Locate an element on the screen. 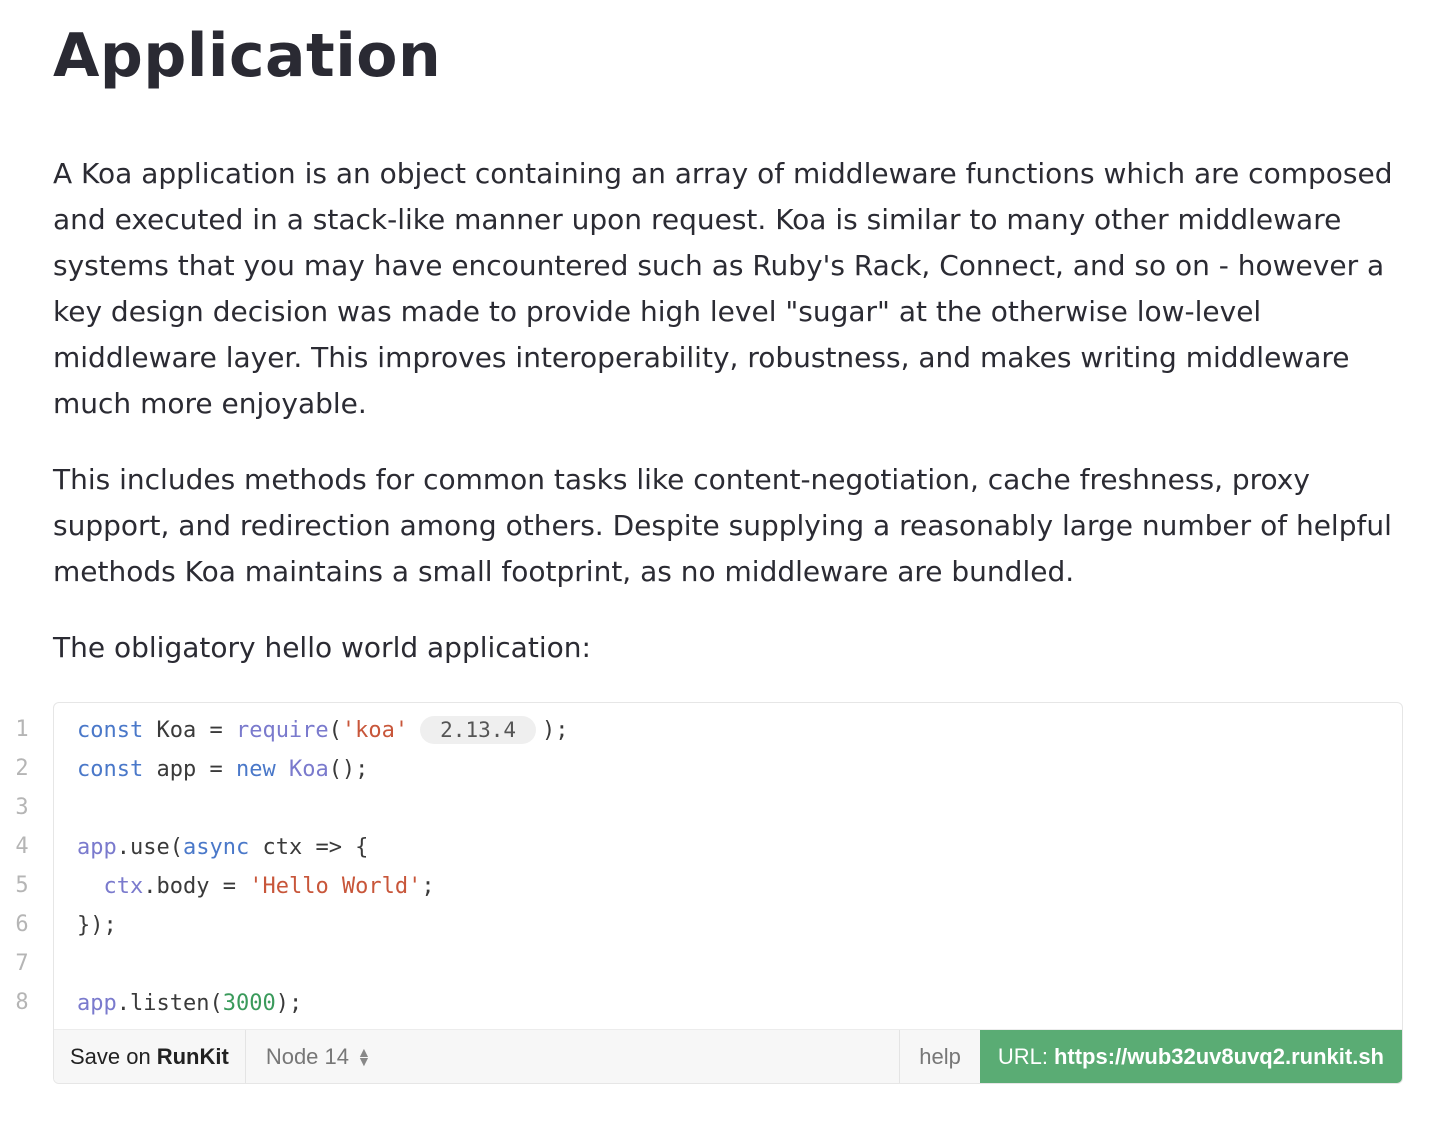 The image size is (1452, 1134). code-token: async is located at coordinates (216, 847).